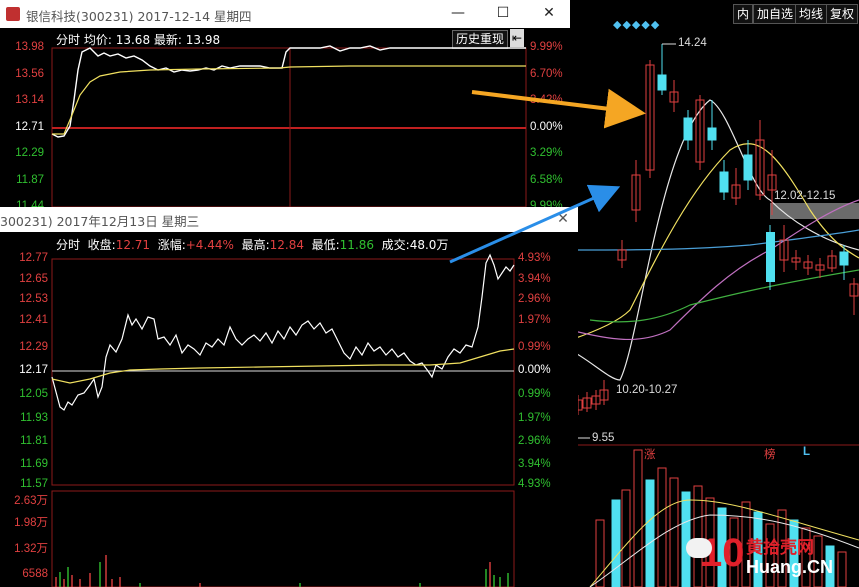  Describe the element at coordinates (26, 397) in the screenshot. I see `volume-axis-bottom: 2.63万 1.98万 1.32万 6588` at that location.